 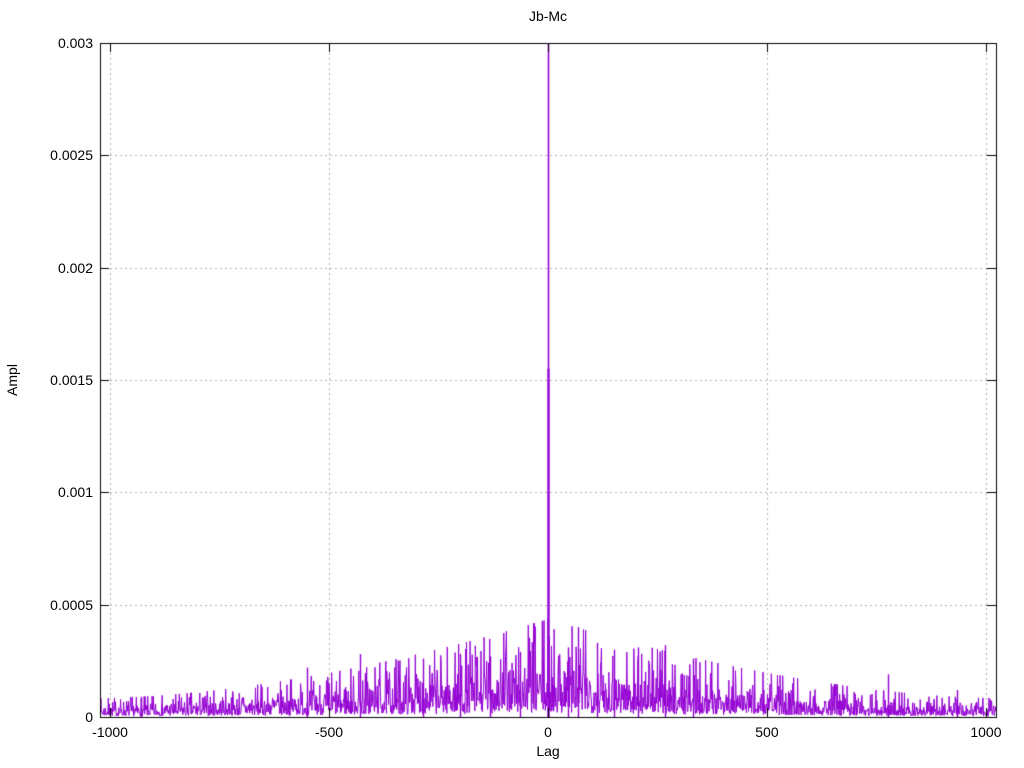 What do you see at coordinates (329, 732) in the screenshot?
I see `x-tick-label: -500` at bounding box center [329, 732].